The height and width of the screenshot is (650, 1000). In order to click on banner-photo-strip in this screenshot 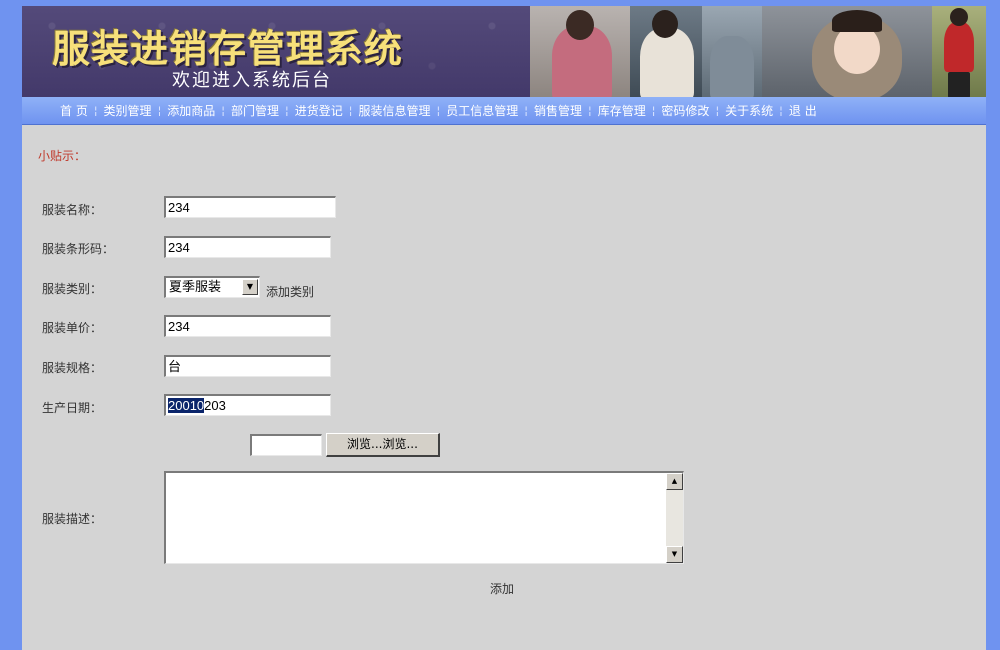, I will do `click(758, 51)`.